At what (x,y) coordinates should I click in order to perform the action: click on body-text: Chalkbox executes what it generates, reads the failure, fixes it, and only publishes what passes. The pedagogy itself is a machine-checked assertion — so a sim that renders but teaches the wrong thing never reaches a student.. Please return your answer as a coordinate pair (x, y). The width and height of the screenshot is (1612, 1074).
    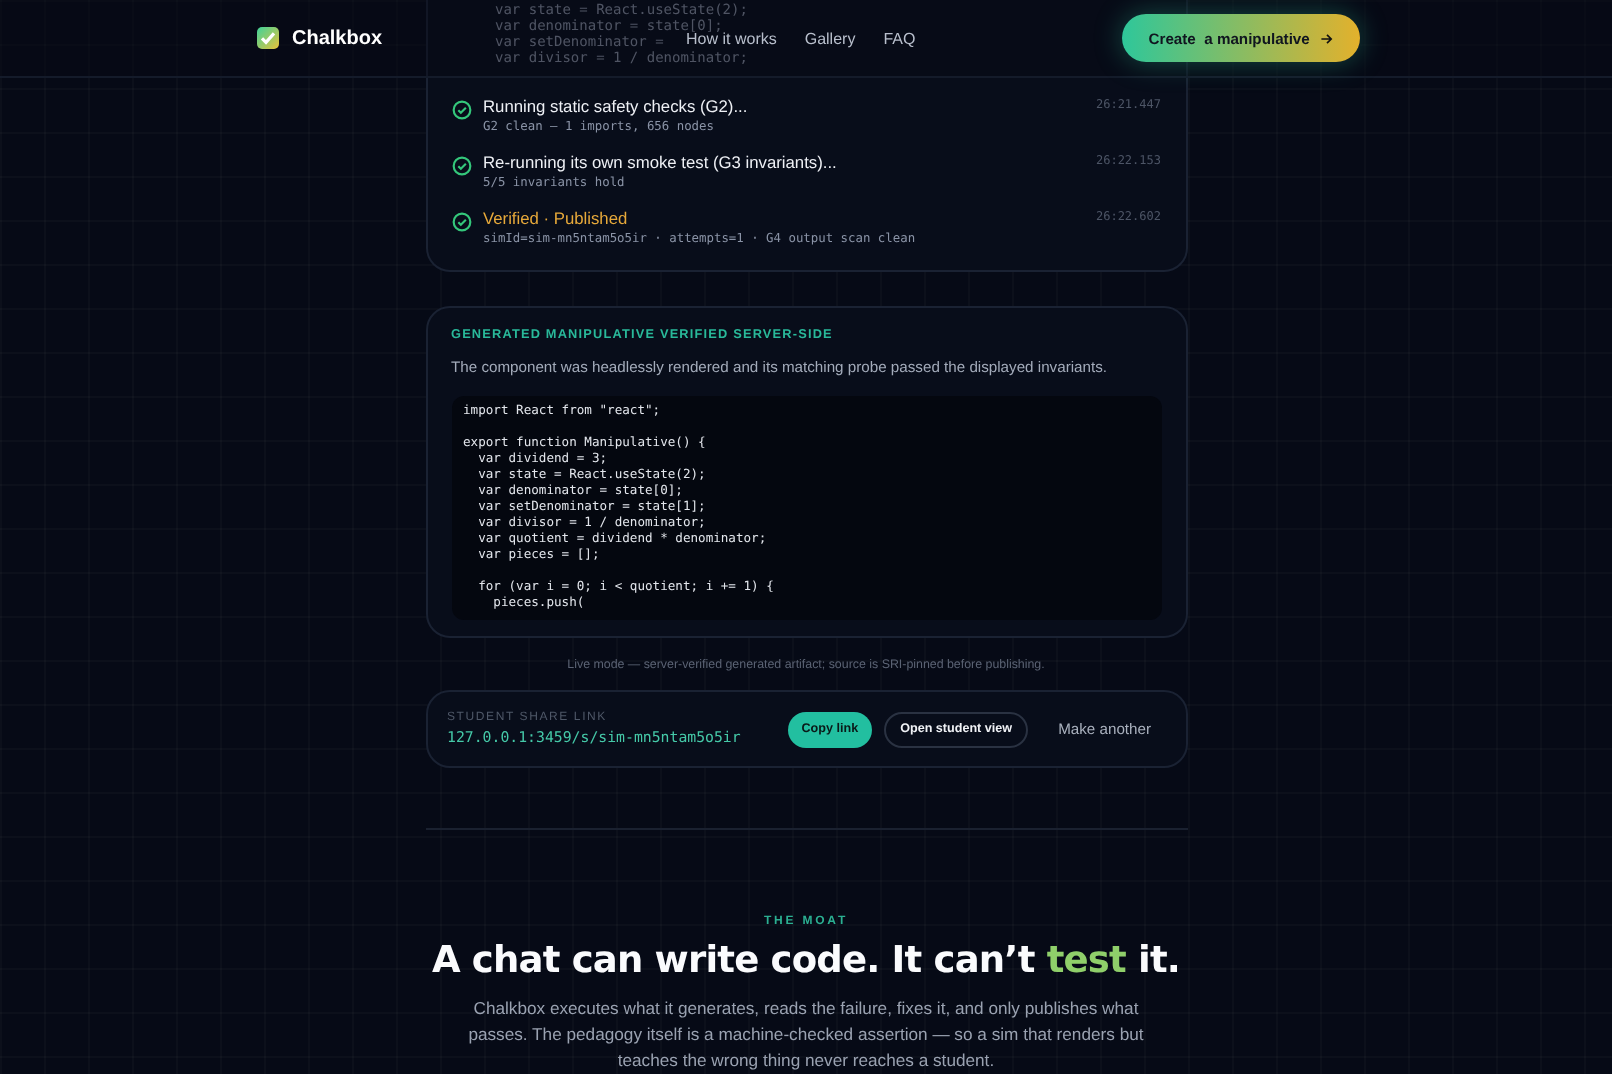
    Looking at the image, I should click on (806, 1035).